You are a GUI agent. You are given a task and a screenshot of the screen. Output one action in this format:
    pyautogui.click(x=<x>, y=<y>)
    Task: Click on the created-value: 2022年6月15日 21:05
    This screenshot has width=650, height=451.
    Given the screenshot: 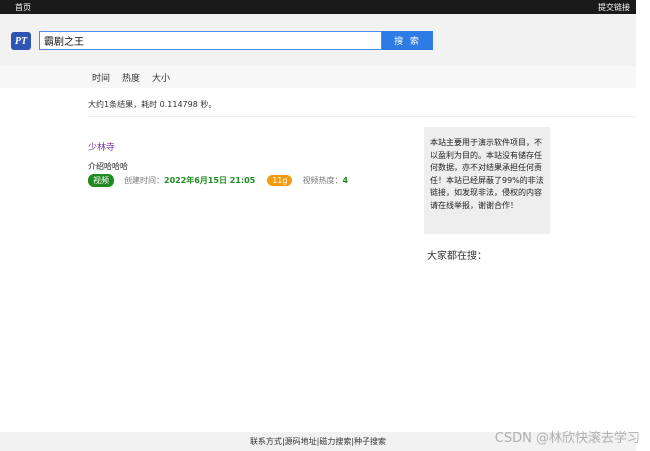 What is the action you would take?
    pyautogui.click(x=210, y=180)
    